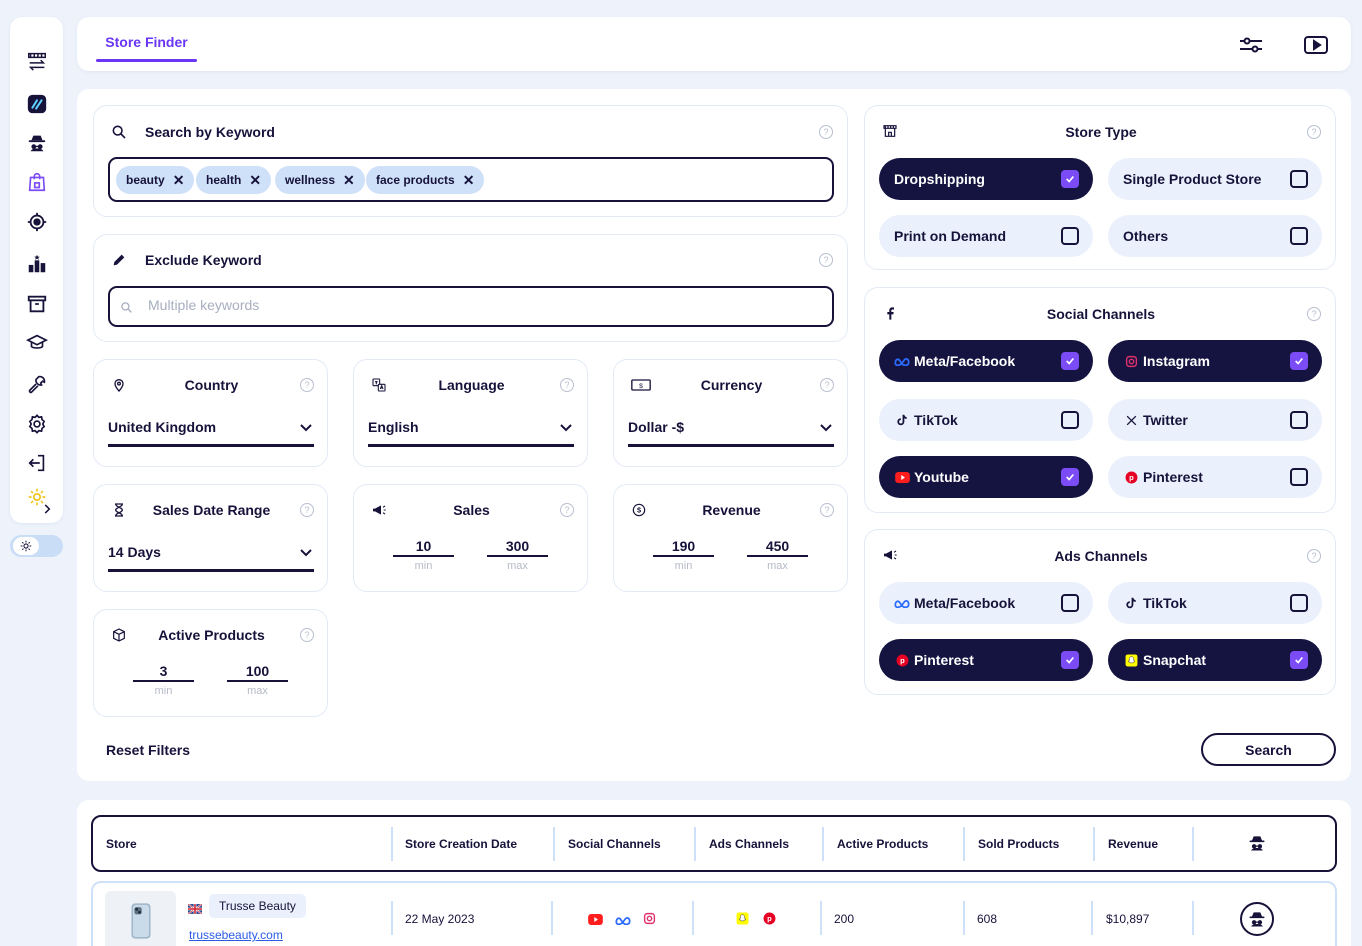 Image resolution: width=1362 pixels, height=946 pixels. What do you see at coordinates (749, 844) in the screenshot?
I see `column-ads-channels: Ads Channels` at bounding box center [749, 844].